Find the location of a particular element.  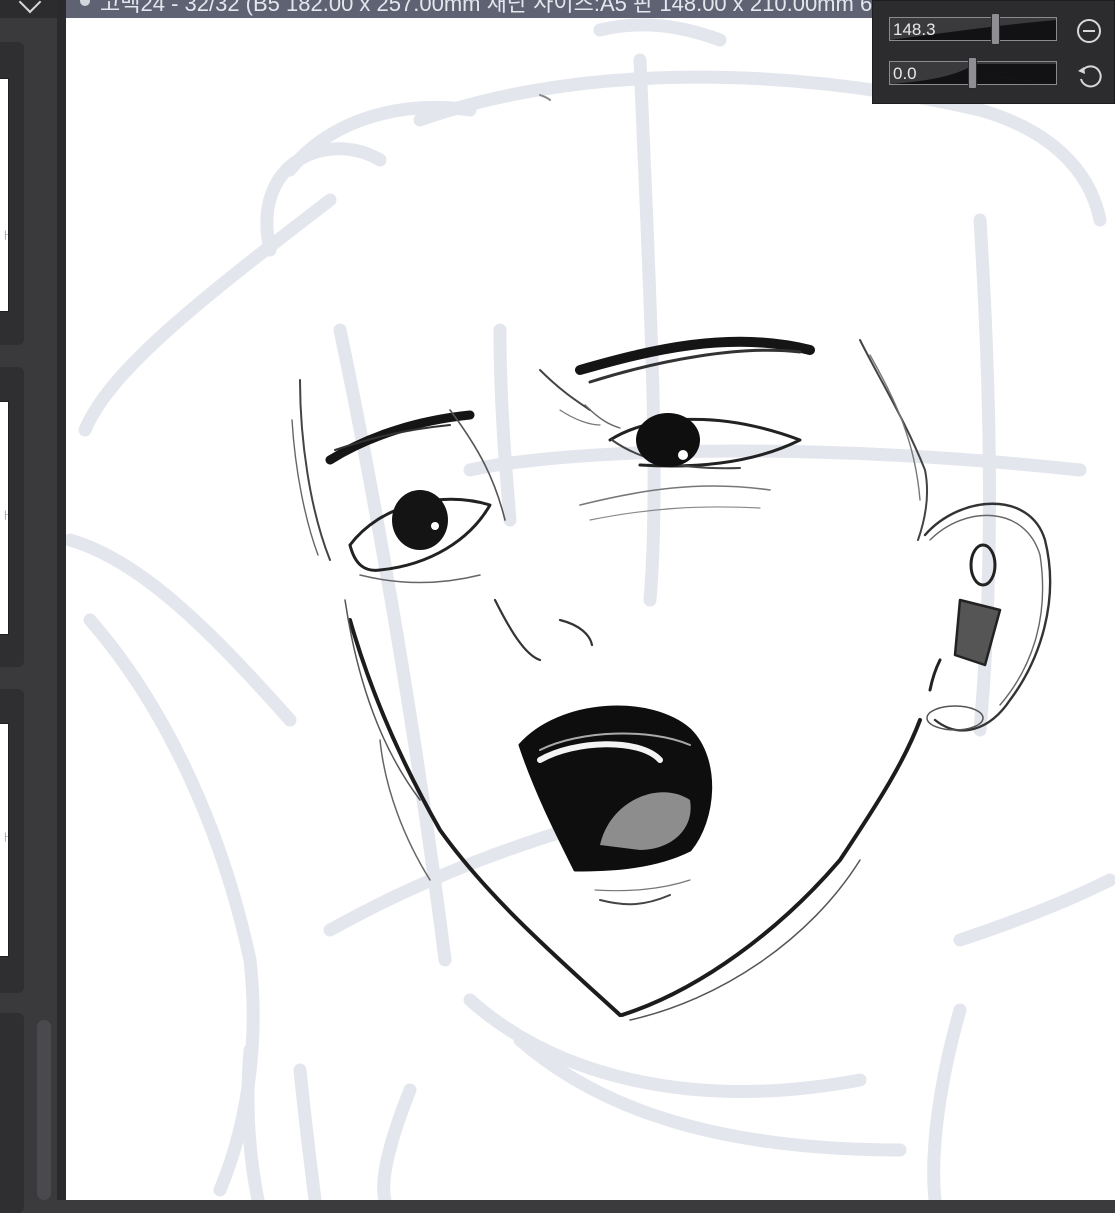

rotation-slider-handle is located at coordinates (972, 73).